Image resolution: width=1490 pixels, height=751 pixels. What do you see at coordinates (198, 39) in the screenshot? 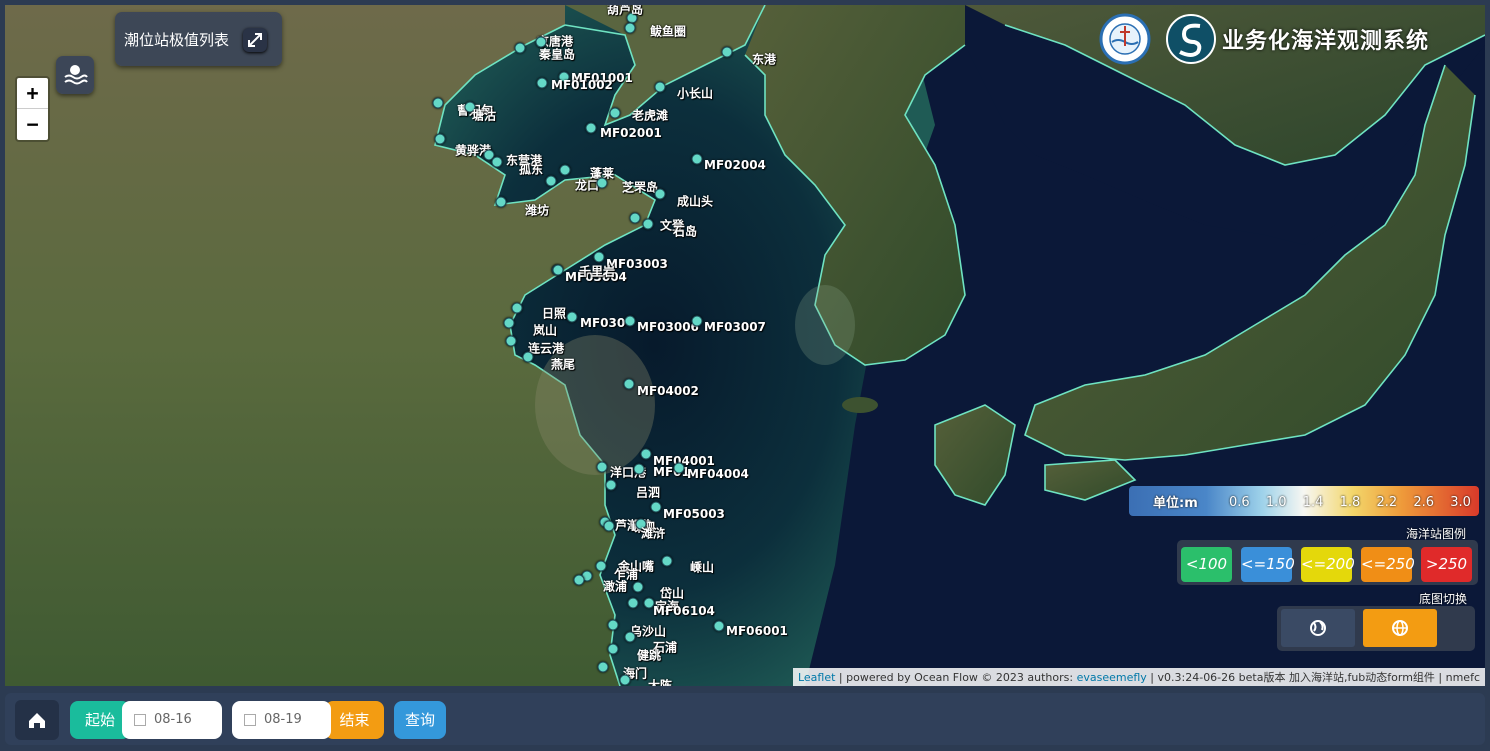
I see `extreme-list-panel: 潮位站极值列表` at bounding box center [198, 39].